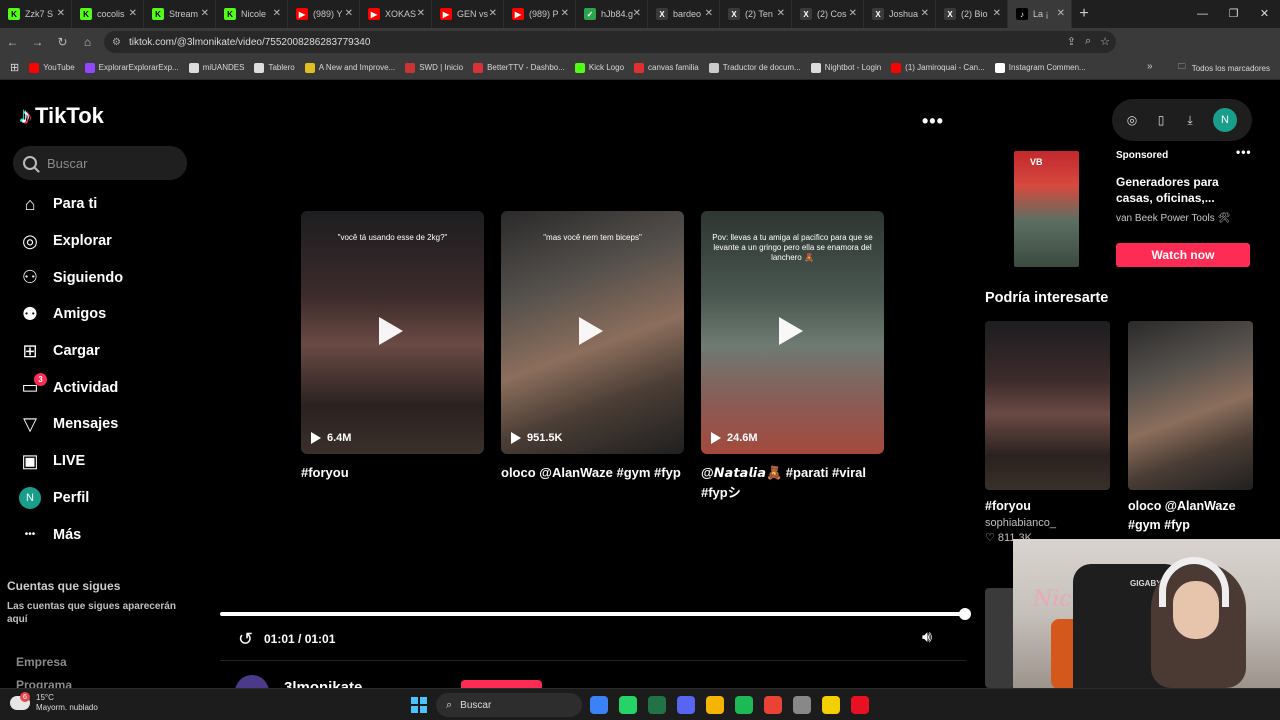 The height and width of the screenshot is (720, 1280). I want to click on recommended-video: #foryou sophiabianco_ ♡ 811.3K, so click(1047, 432).